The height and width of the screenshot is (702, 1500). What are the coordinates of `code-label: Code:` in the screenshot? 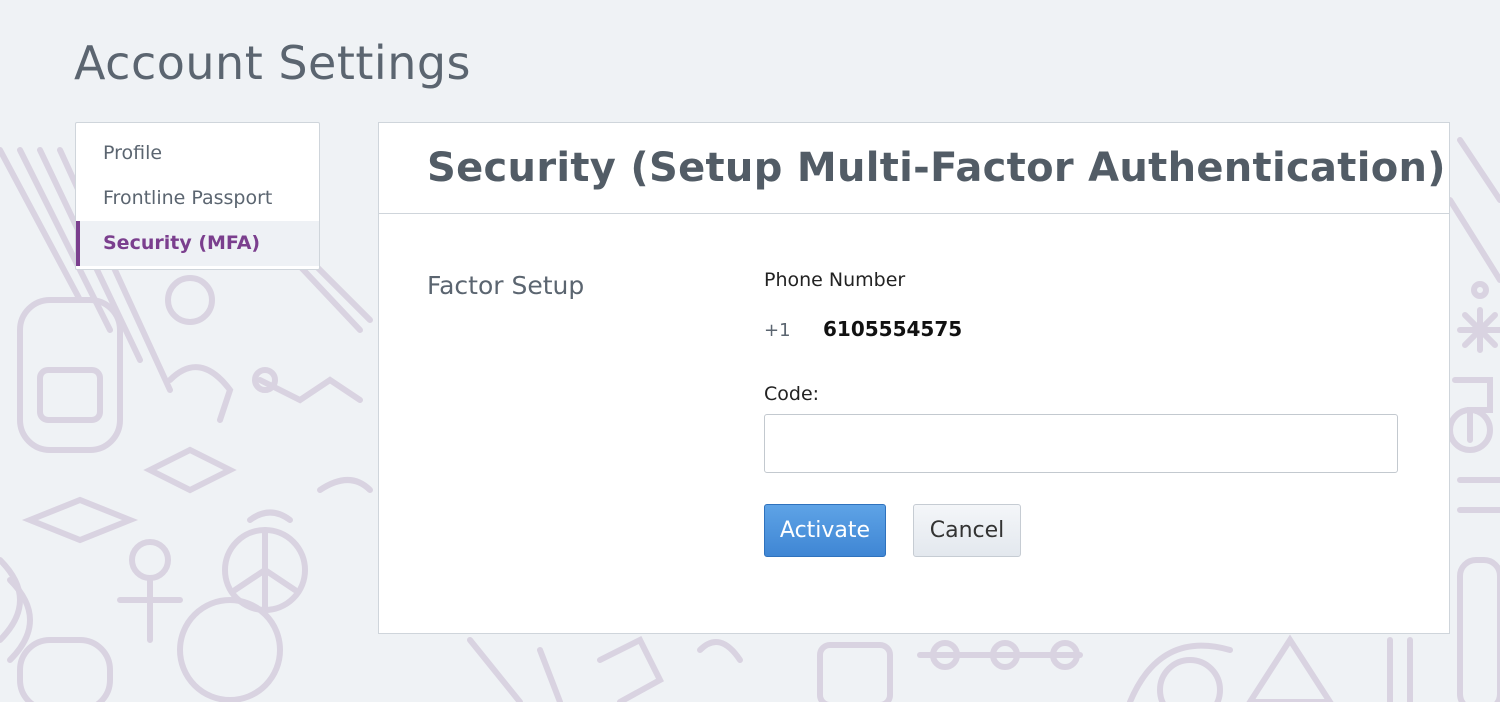 It's located at (792, 394).